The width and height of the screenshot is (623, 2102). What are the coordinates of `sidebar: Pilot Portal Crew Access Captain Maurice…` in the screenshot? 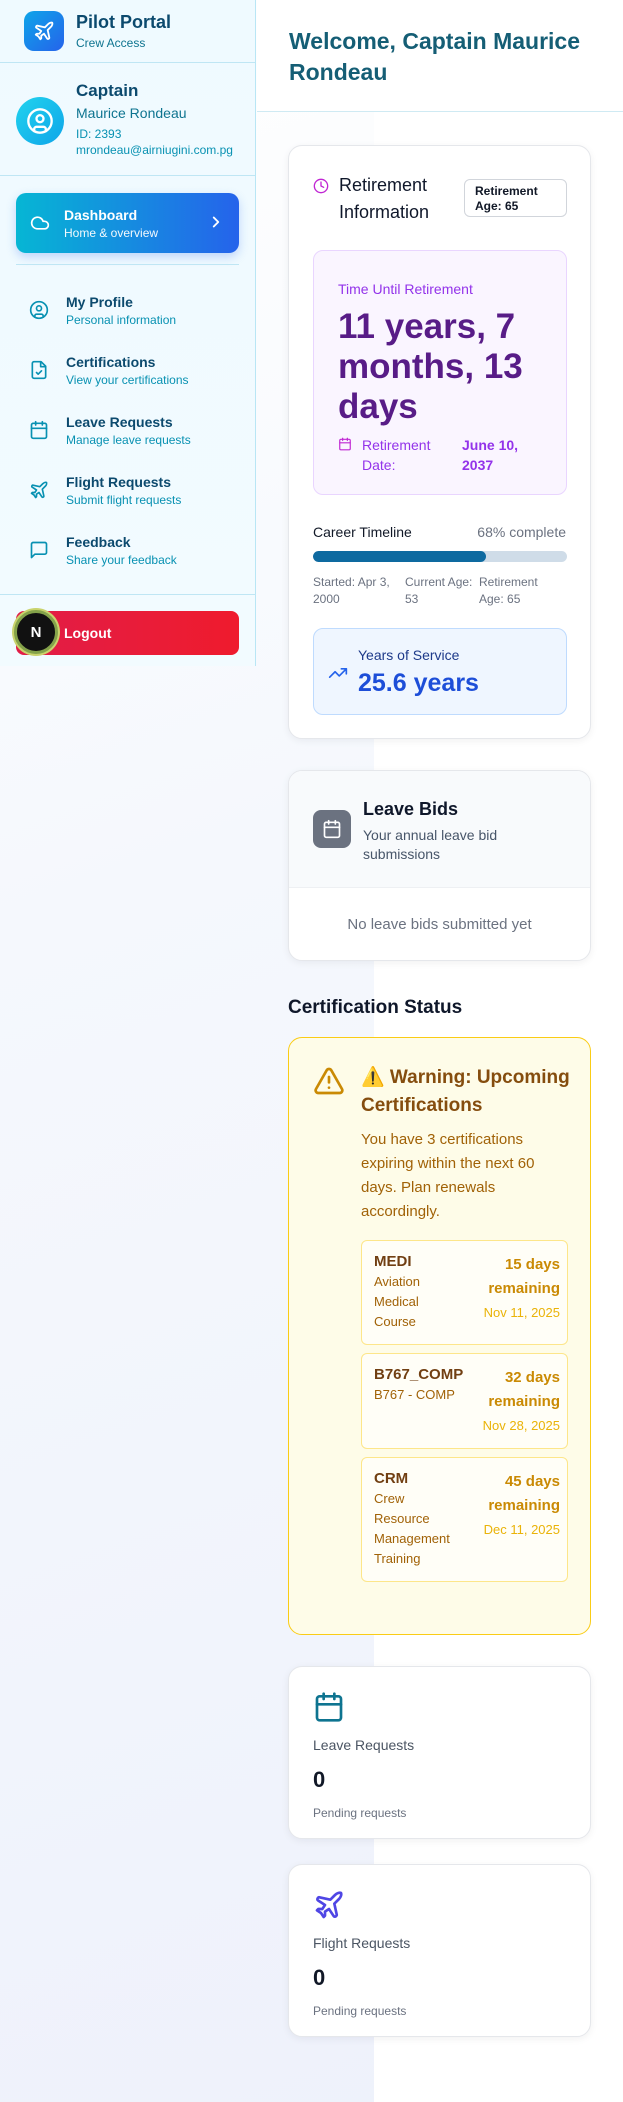 It's located at (128, 333).